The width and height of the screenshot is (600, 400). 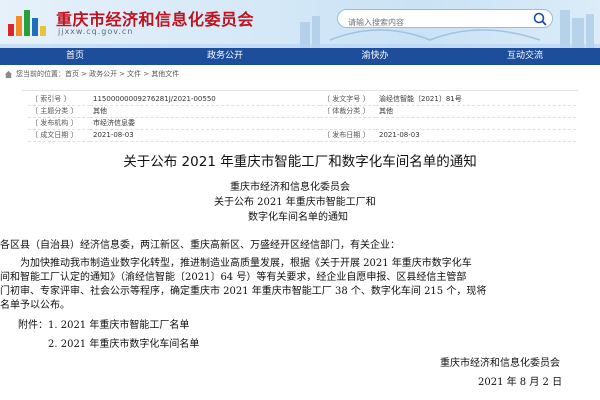 What do you see at coordinates (35, 305) in the screenshot?
I see `paragraph-line: 名单予以公布。` at bounding box center [35, 305].